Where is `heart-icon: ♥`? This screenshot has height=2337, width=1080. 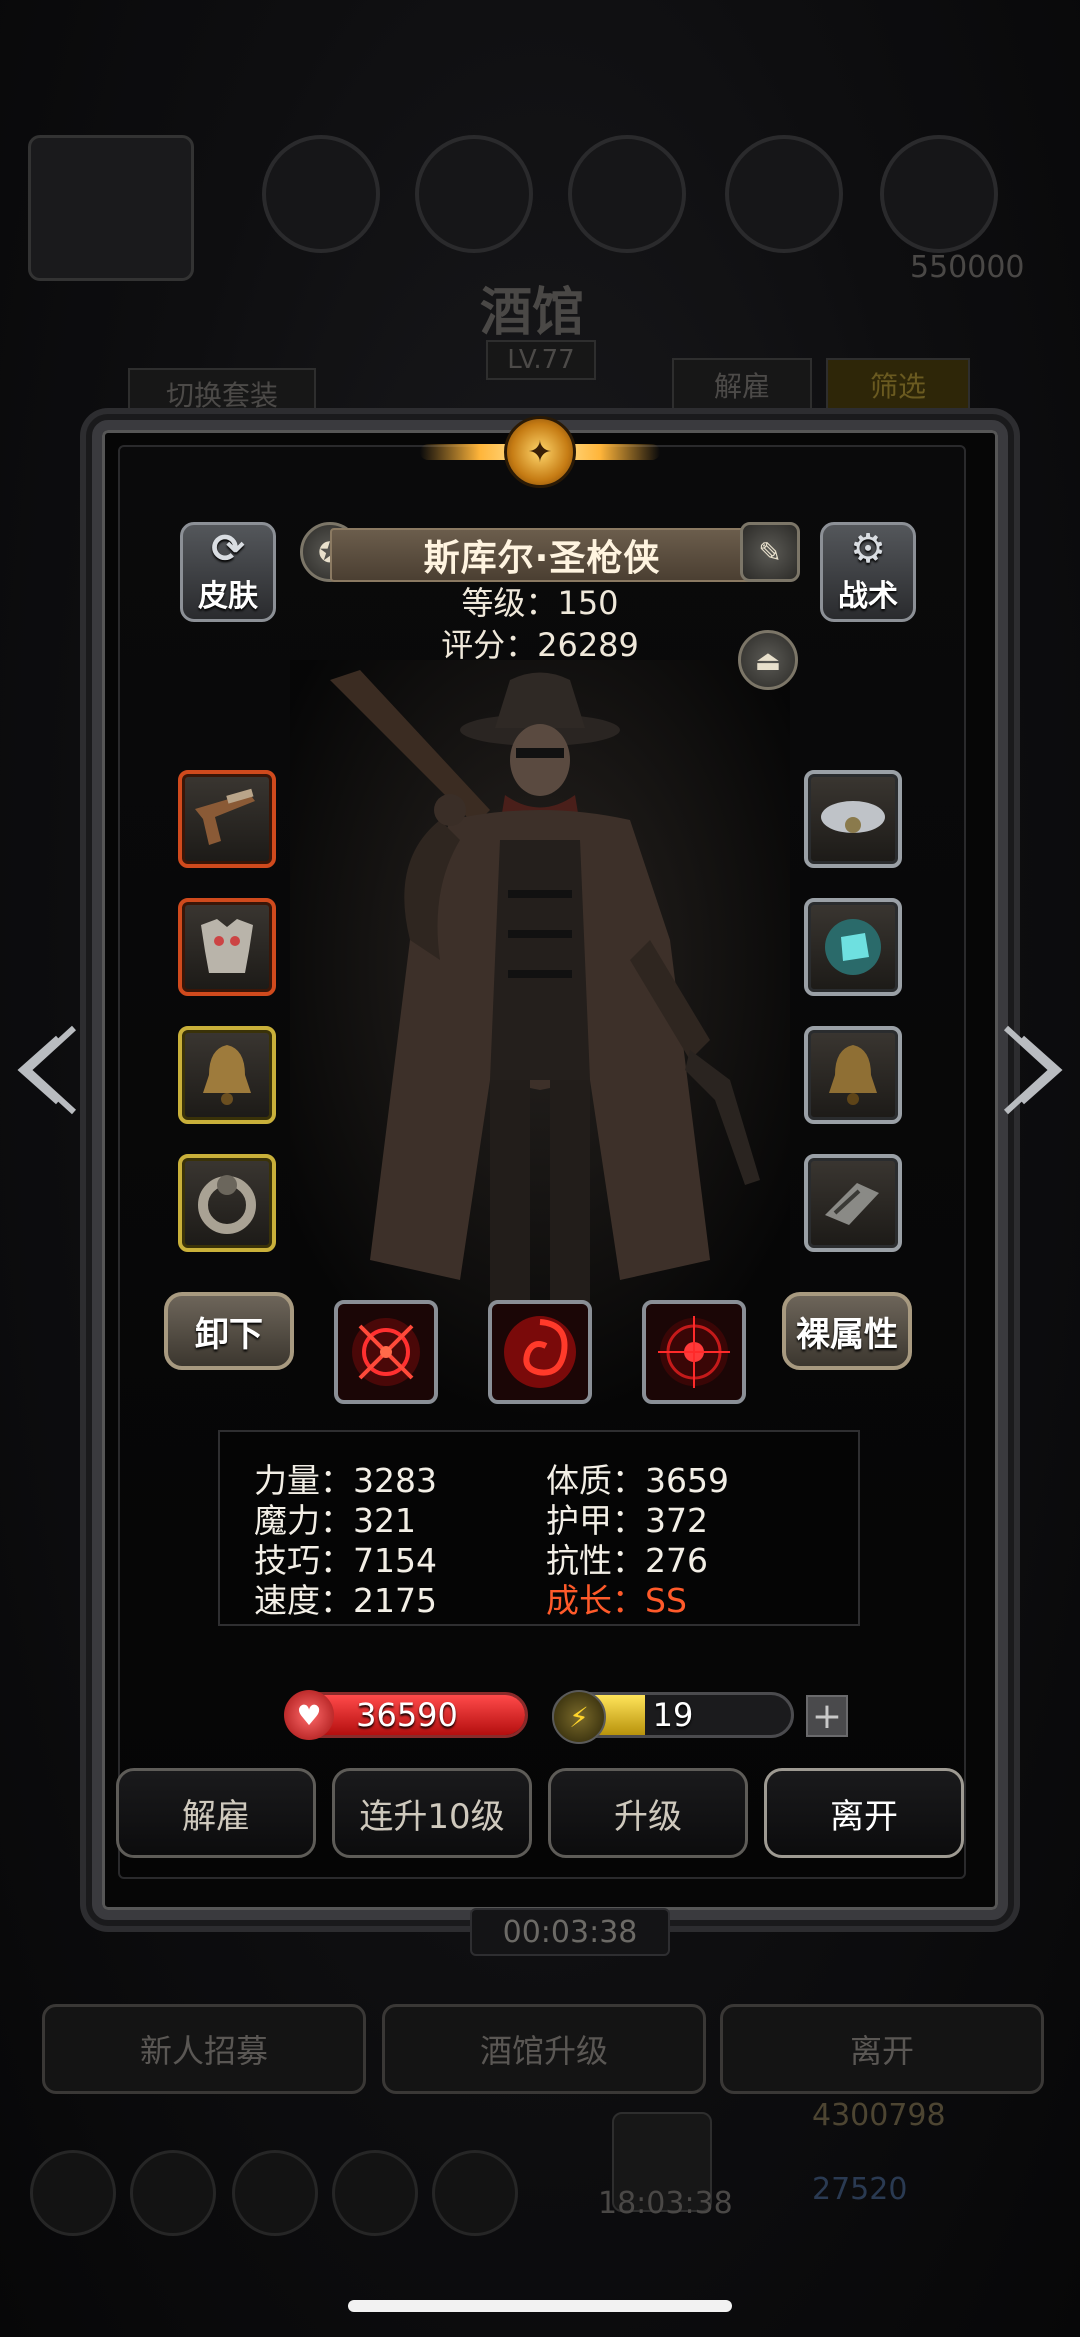
heart-icon: ♥ is located at coordinates (309, 1715).